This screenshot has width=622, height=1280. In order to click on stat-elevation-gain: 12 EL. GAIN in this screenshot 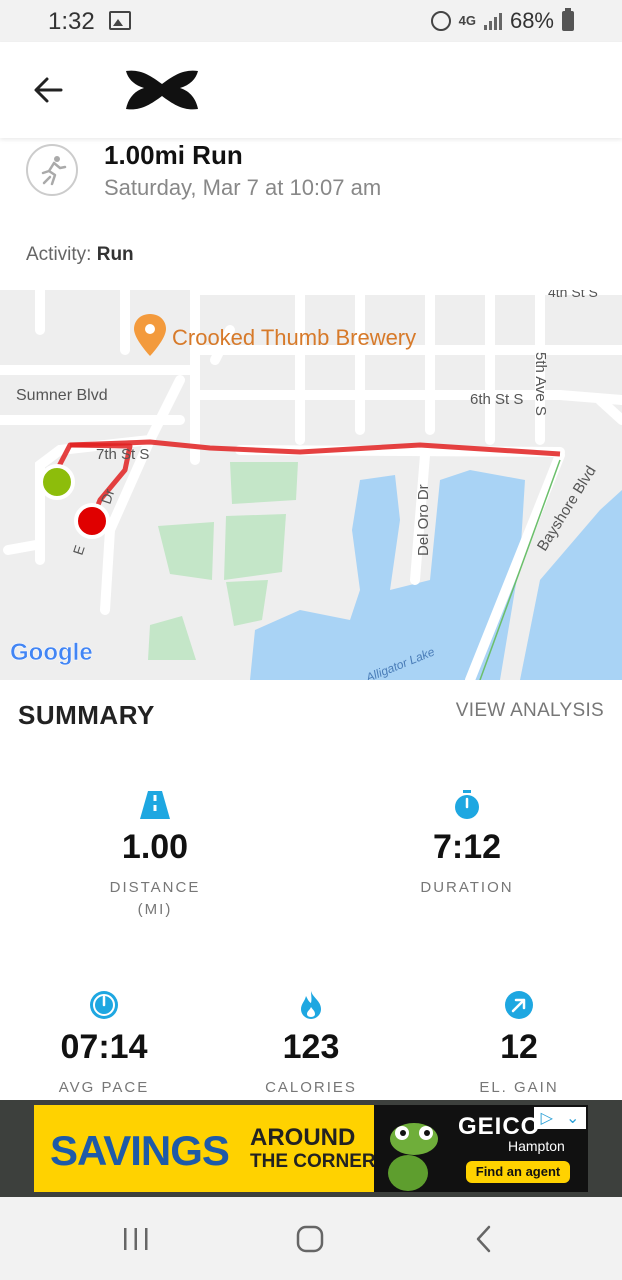, I will do `click(519, 1044)`.